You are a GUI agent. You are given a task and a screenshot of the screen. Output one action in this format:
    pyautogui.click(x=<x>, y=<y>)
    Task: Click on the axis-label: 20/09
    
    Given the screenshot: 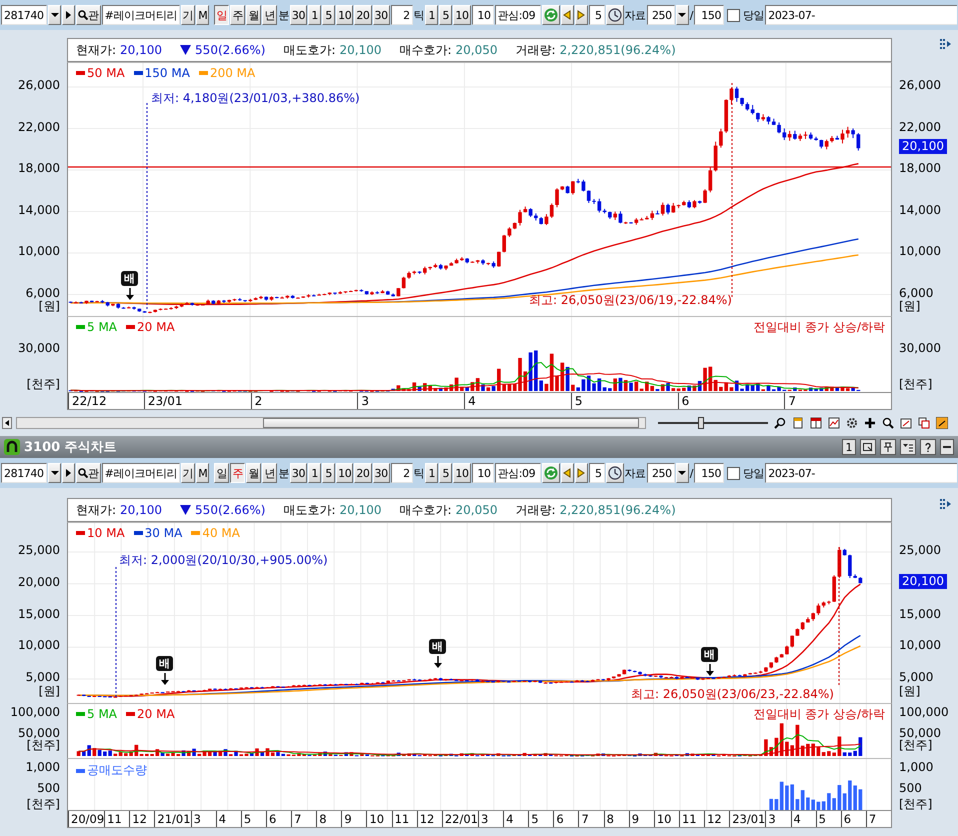 What is the action you would take?
    pyautogui.click(x=86, y=819)
    